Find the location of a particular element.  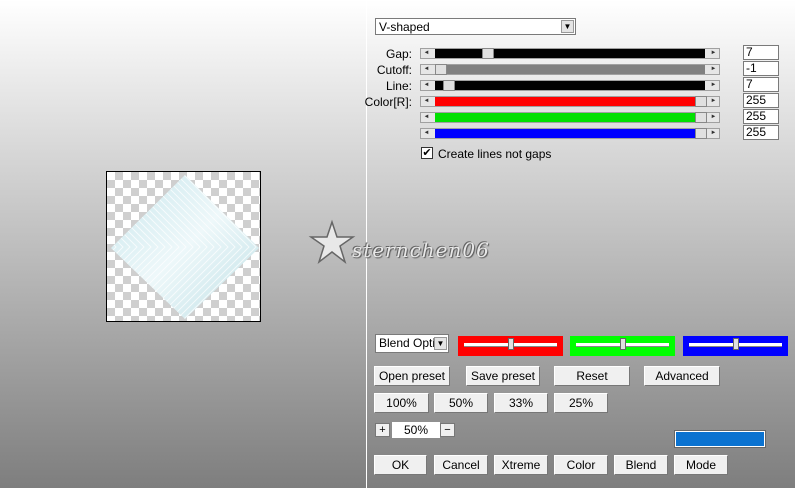

zoom-out-button: − is located at coordinates (447, 430).